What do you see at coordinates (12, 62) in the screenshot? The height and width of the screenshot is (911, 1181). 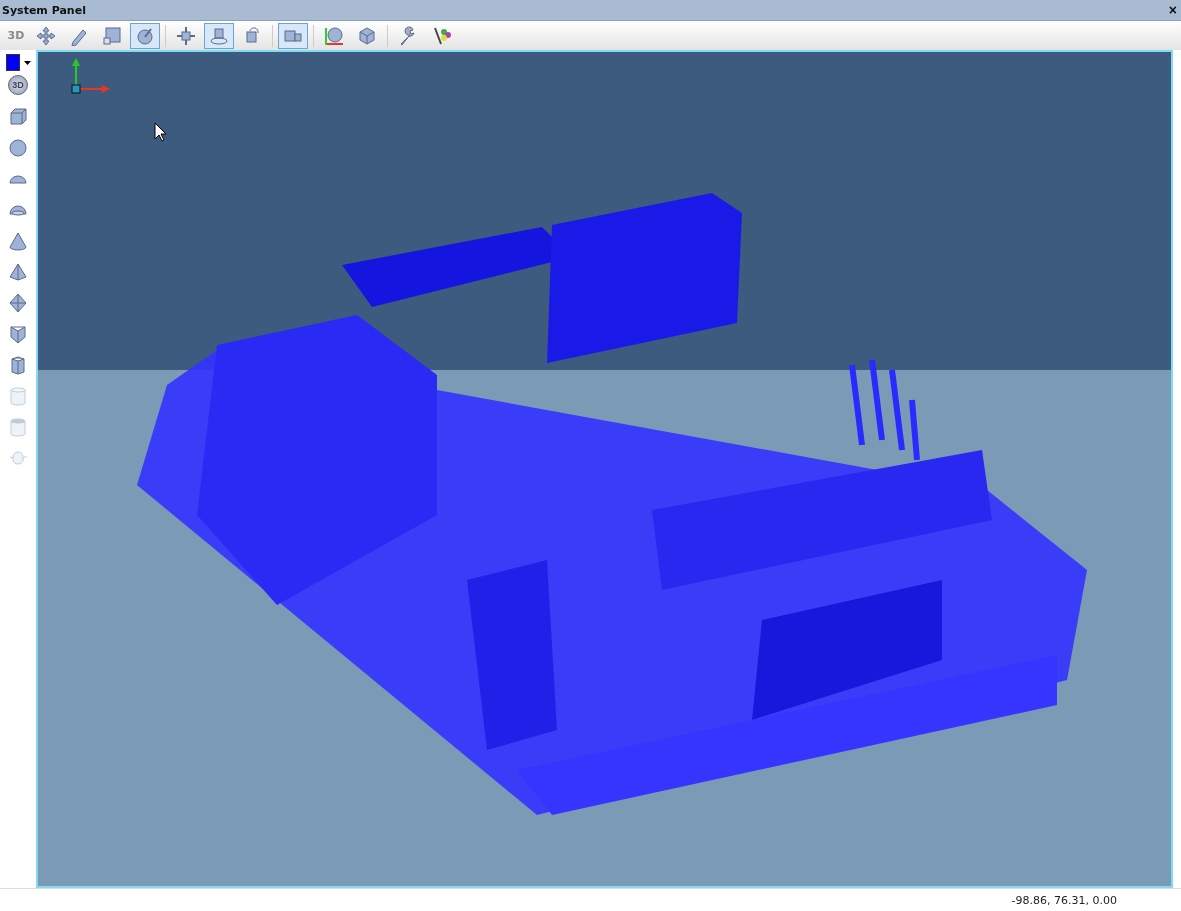 I see `color-swatch` at bounding box center [12, 62].